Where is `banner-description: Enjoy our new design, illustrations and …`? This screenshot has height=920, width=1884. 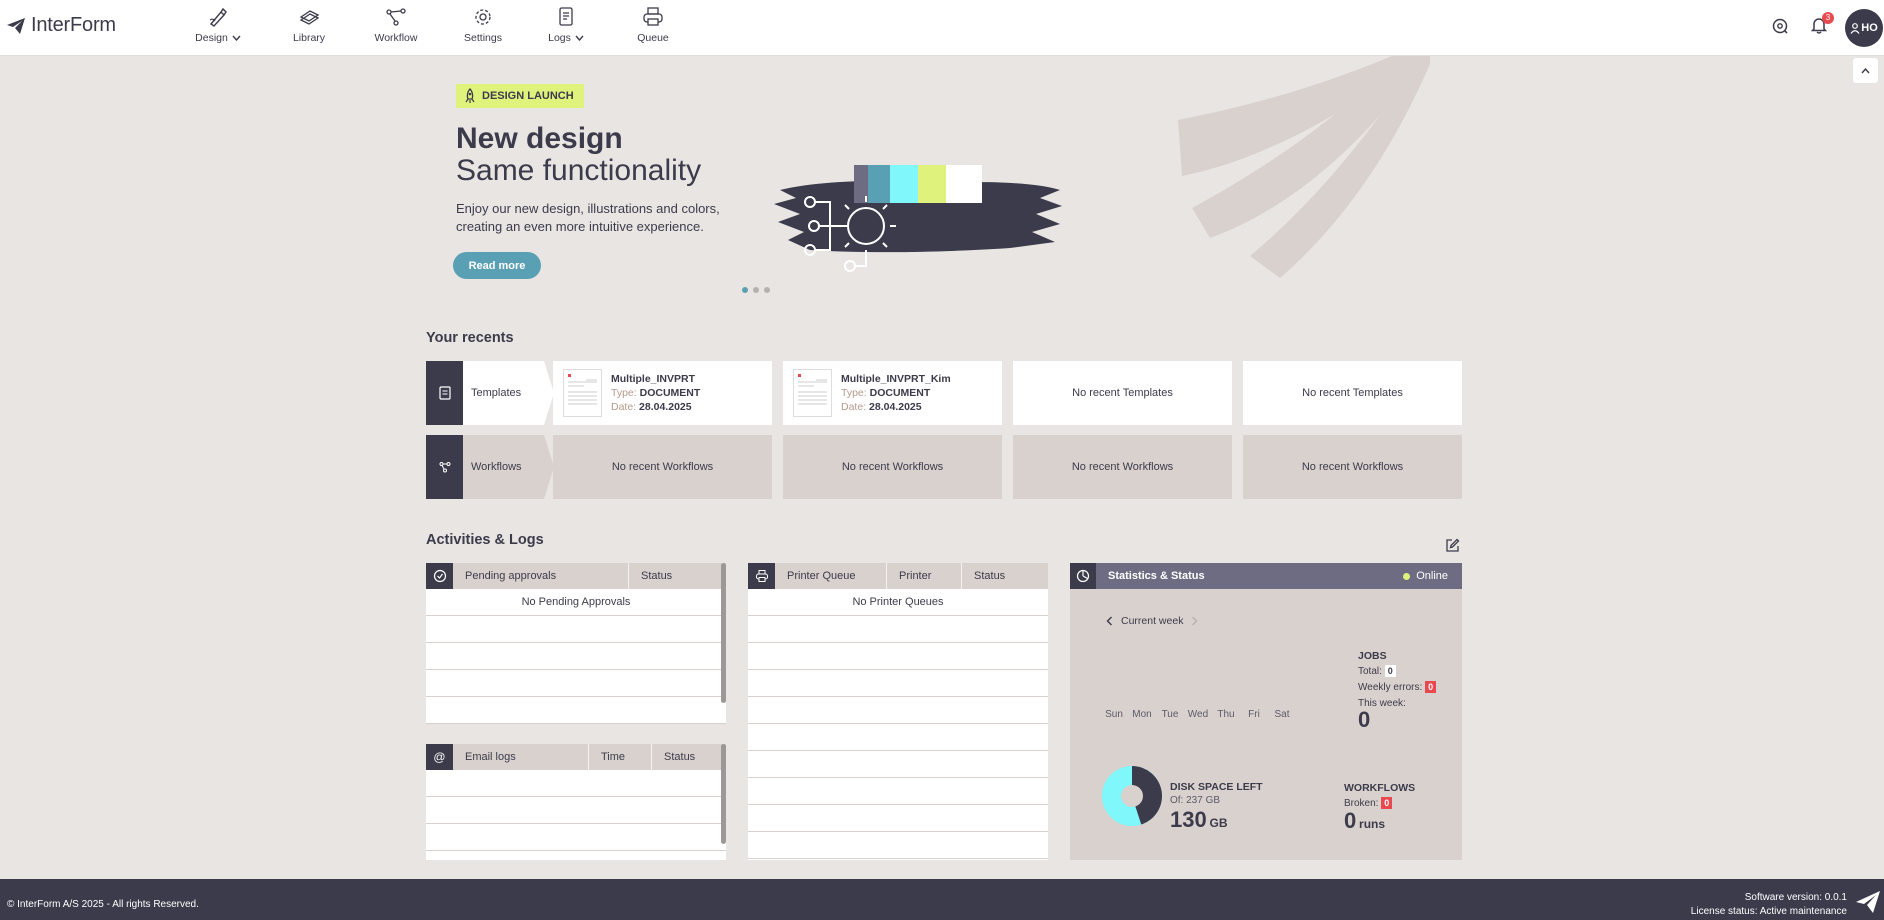
banner-description: Enjoy our new design, illustrations and … is located at coordinates (588, 217).